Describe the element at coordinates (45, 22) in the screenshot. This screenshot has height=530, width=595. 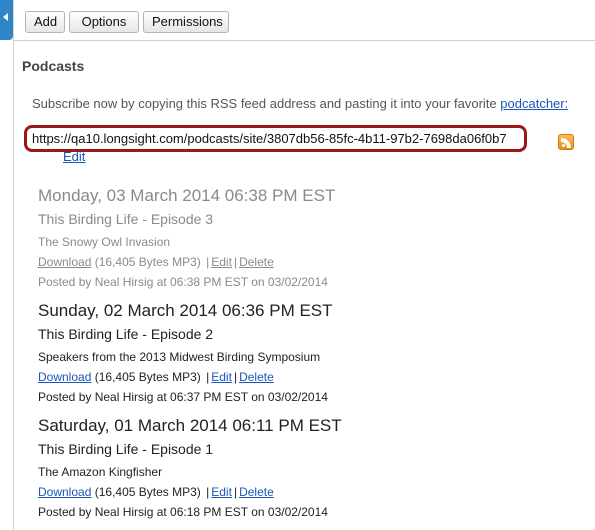
I see `add-button: Add` at that location.